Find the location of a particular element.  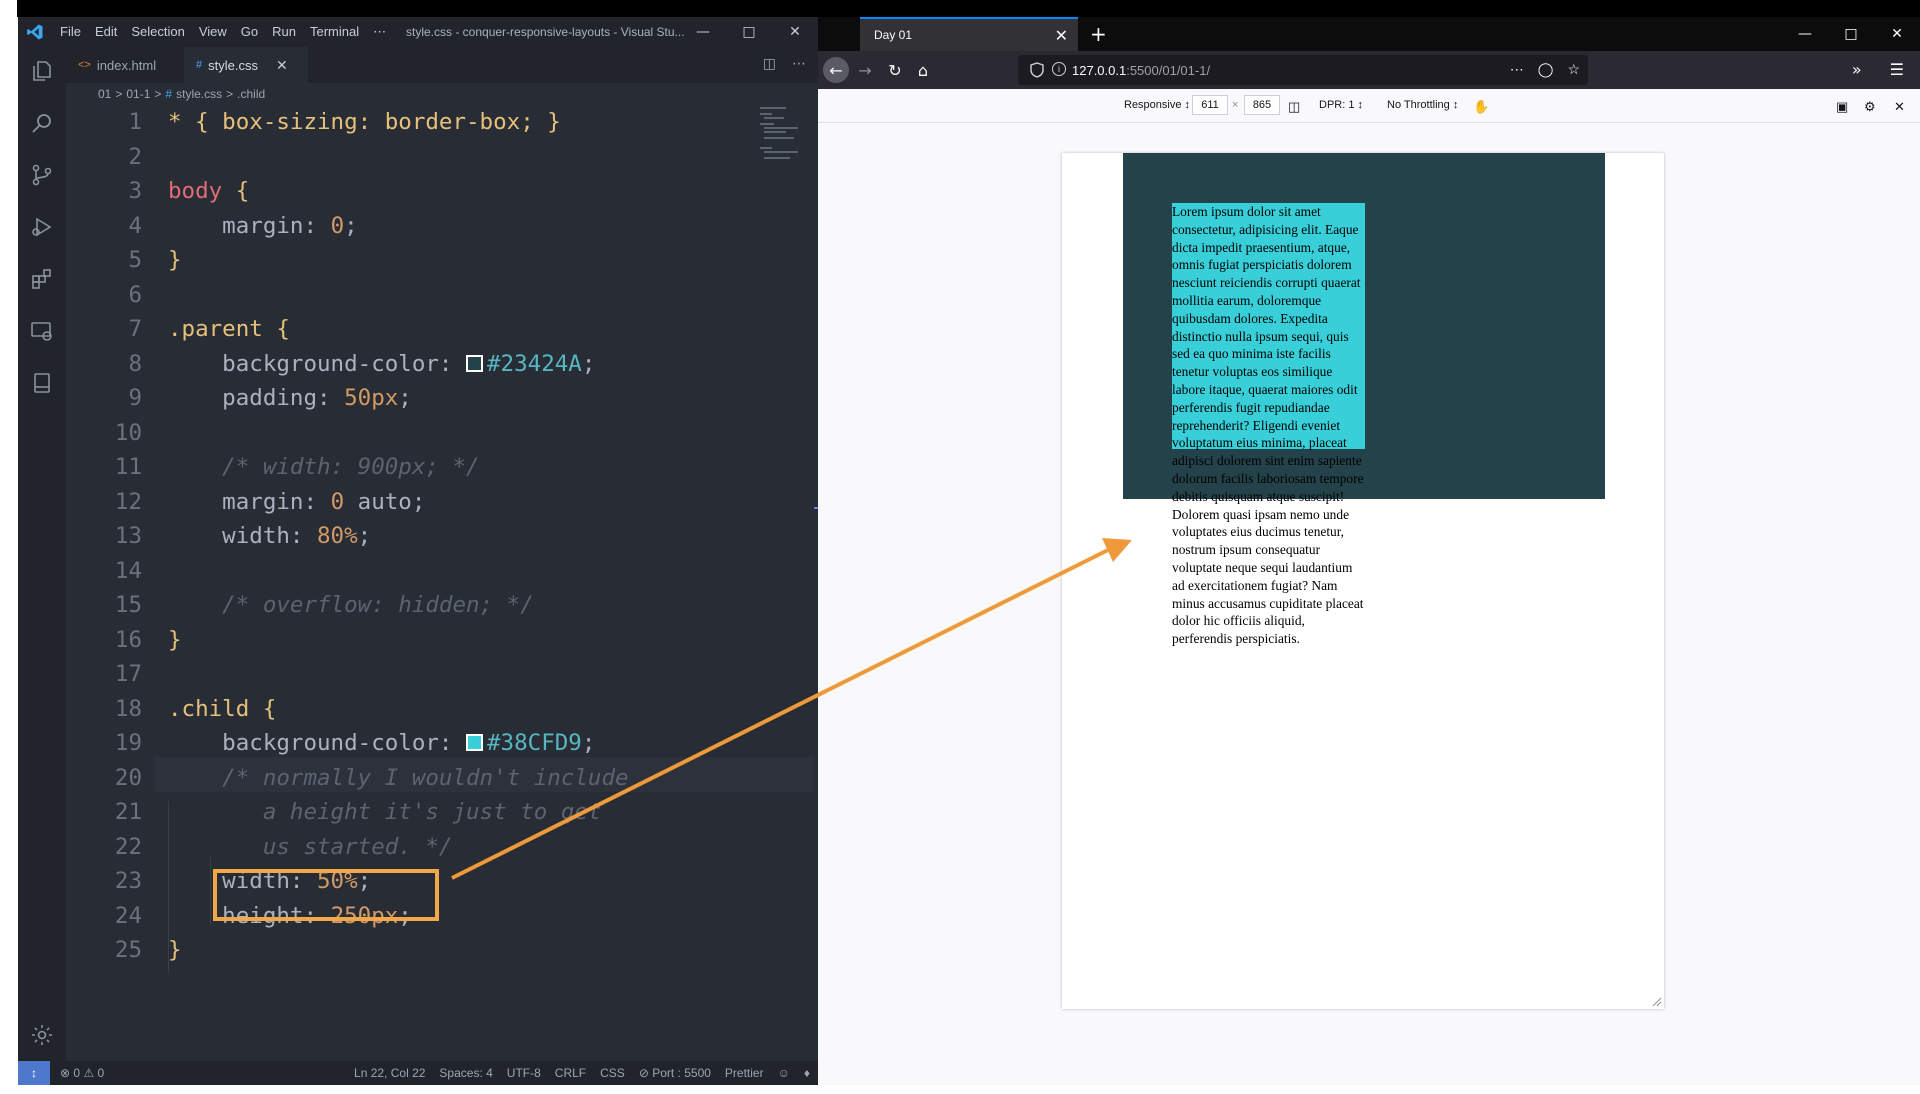

notifications-icon: ♦ is located at coordinates (807, 1073).